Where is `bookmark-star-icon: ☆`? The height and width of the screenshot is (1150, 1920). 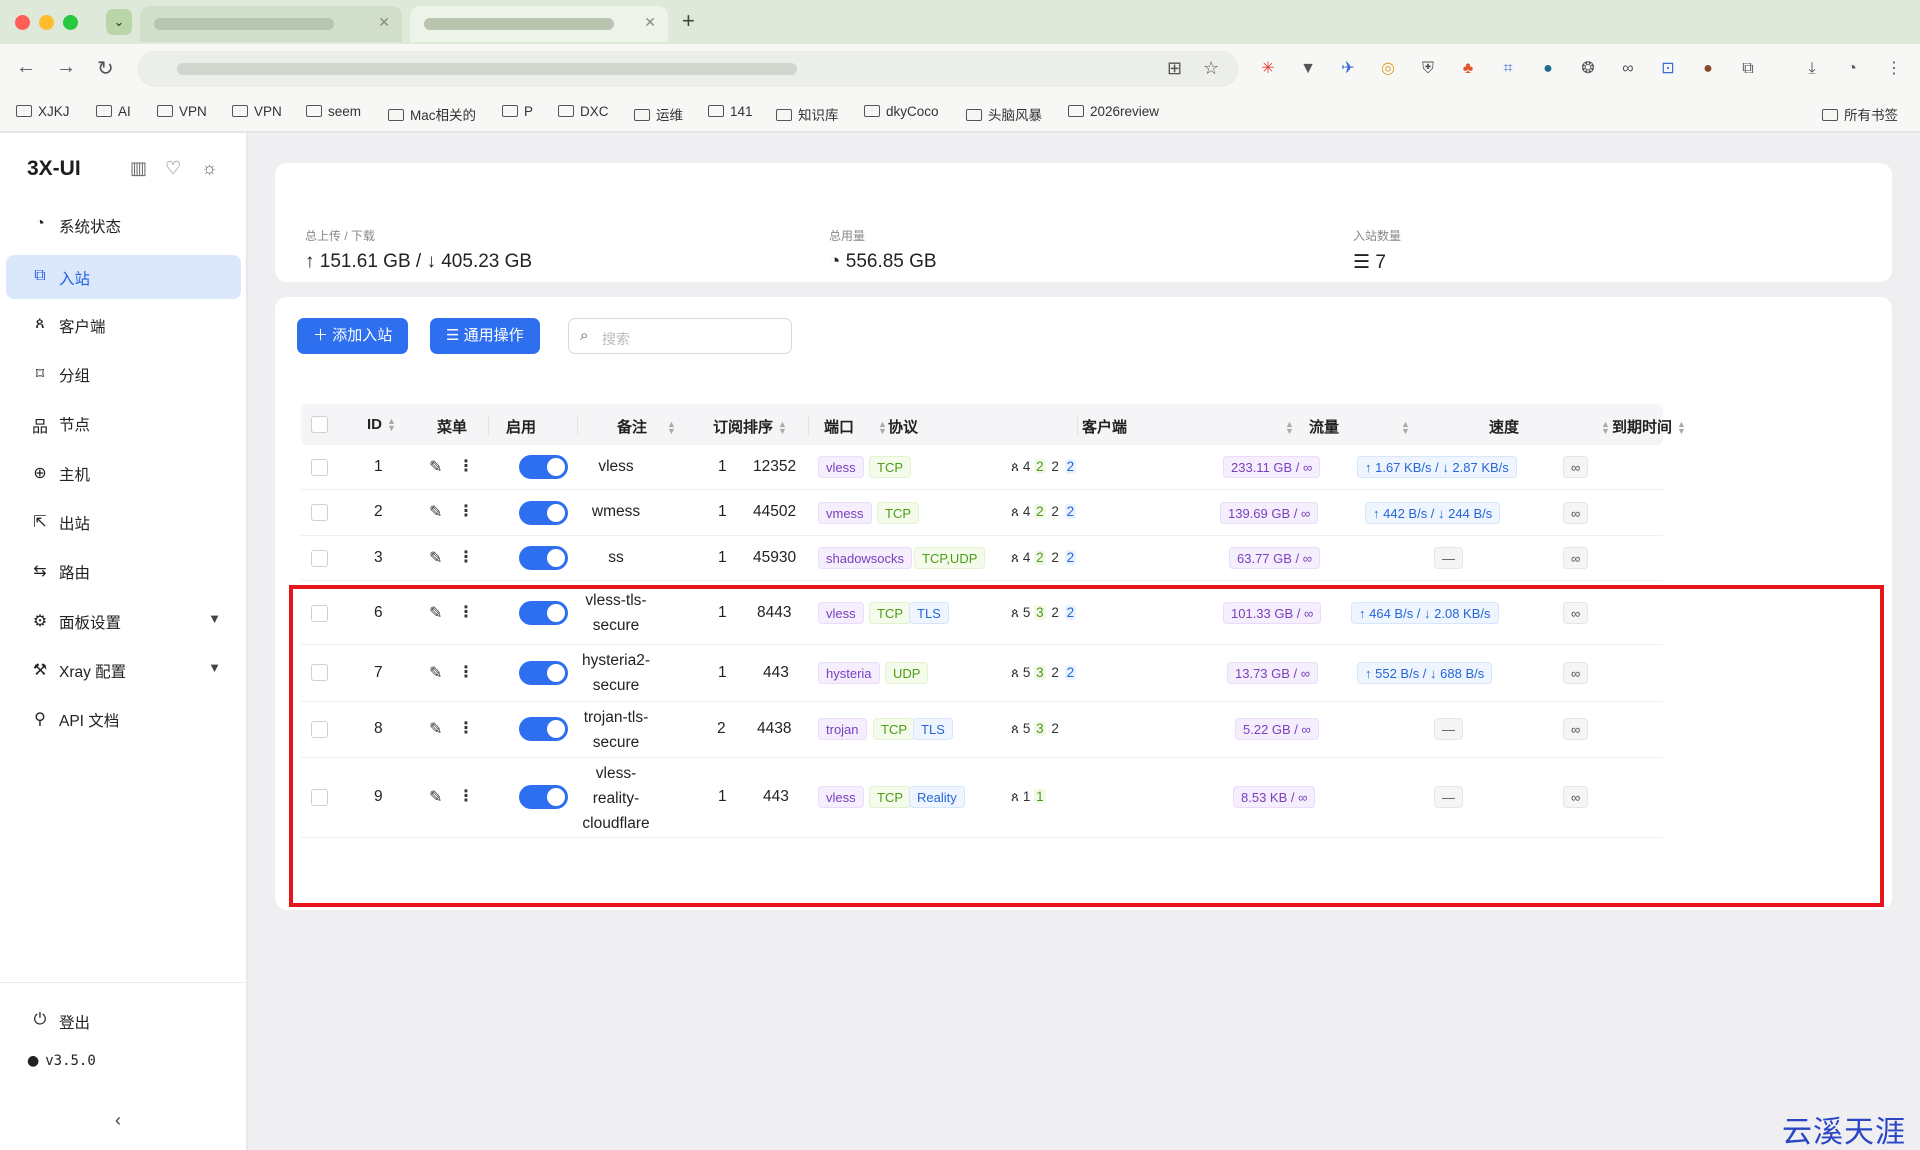
bookmark-star-icon: ☆ is located at coordinates (1211, 68).